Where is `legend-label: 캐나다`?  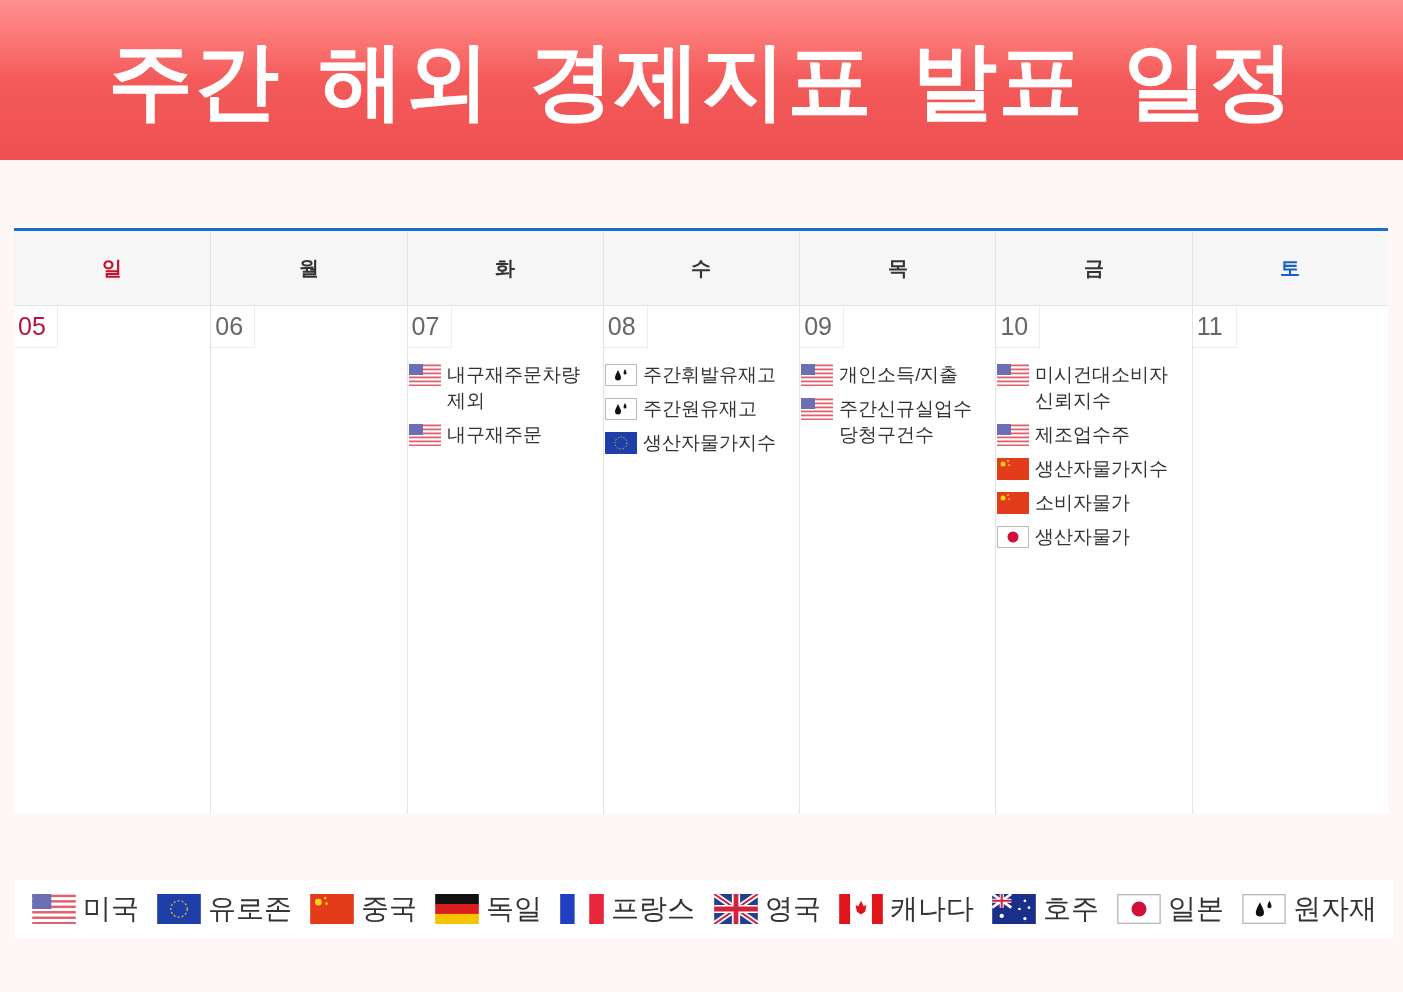 legend-label: 캐나다 is located at coordinates (931, 909).